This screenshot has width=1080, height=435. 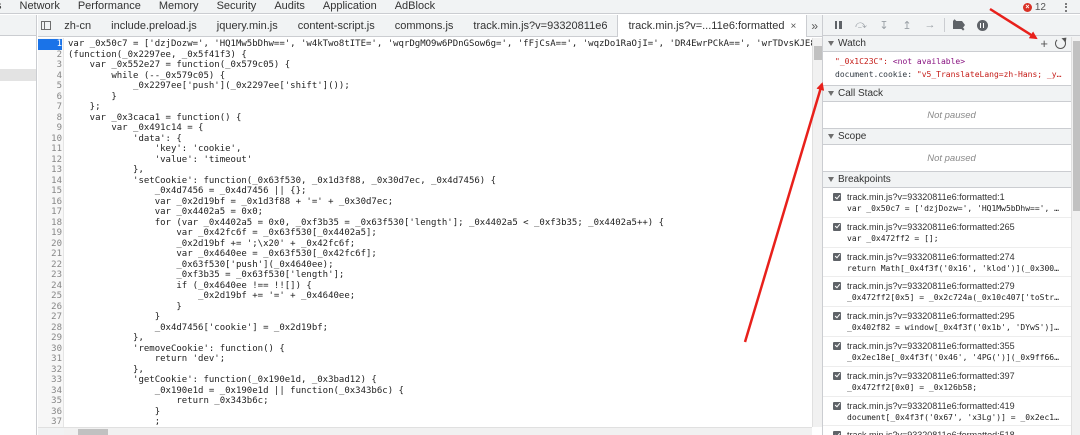 What do you see at coordinates (50, 296) in the screenshot?
I see `line-number: 25` at bounding box center [50, 296].